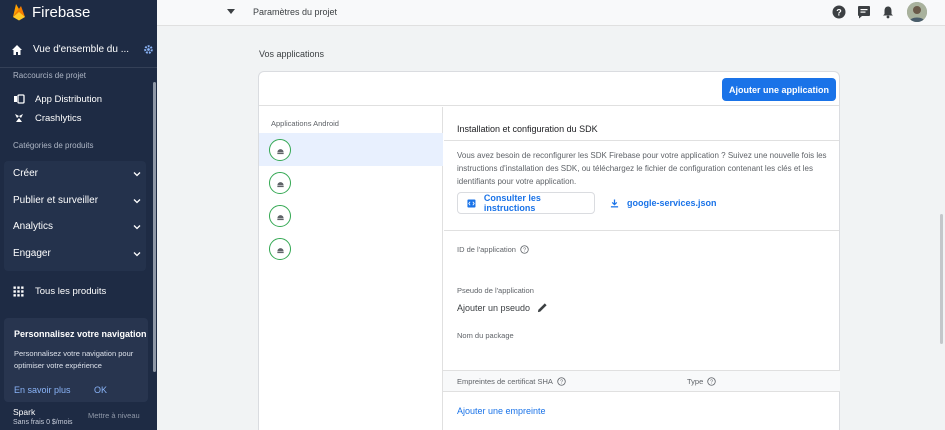 The width and height of the screenshot is (945, 430). Describe the element at coordinates (17, 49) in the screenshot. I see `home-icon` at that location.